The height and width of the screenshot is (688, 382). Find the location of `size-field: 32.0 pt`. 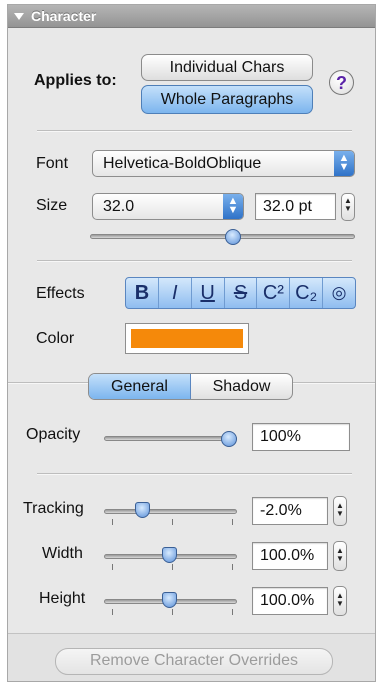

size-field: 32.0 pt is located at coordinates (295, 206).